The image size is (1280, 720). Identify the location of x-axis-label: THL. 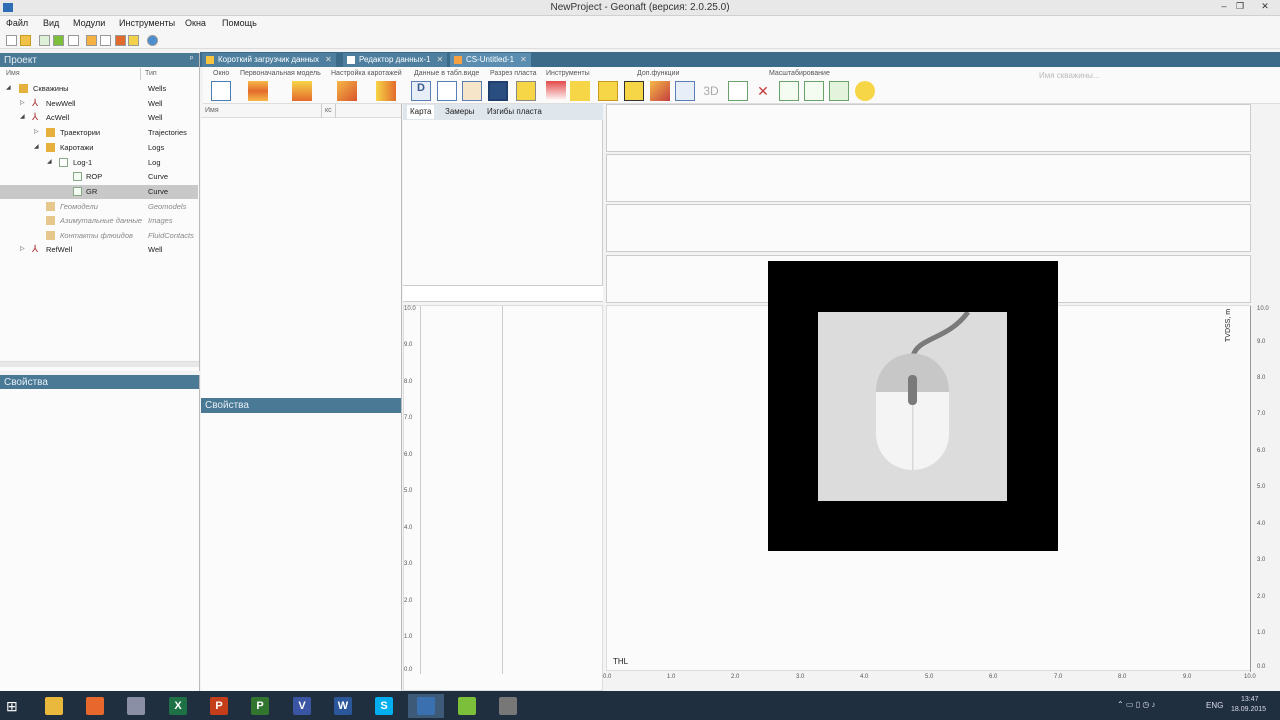
(621, 661).